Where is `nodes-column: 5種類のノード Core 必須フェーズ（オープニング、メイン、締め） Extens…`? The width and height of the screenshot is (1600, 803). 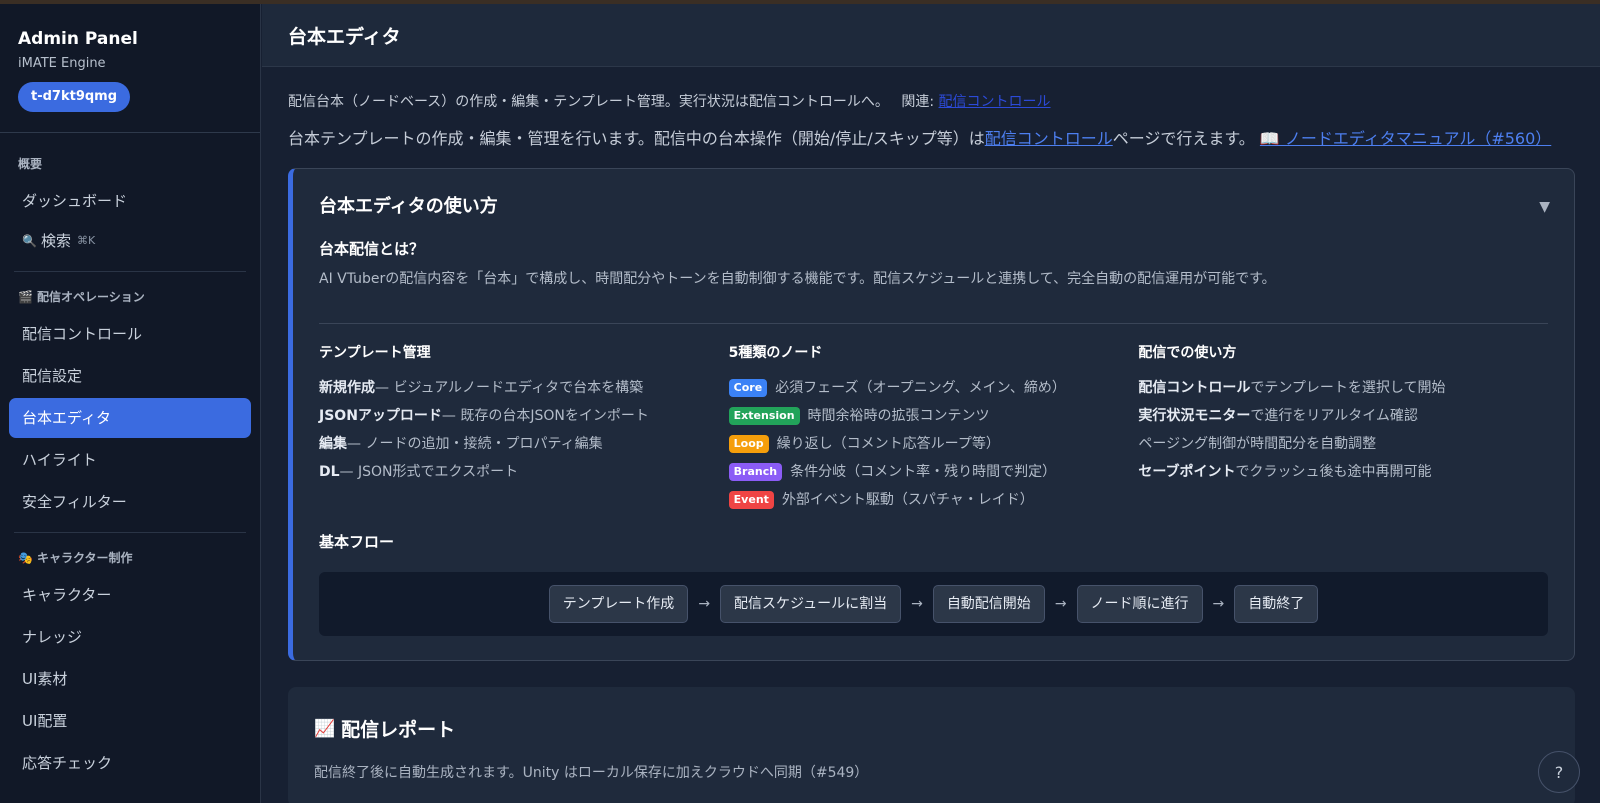
nodes-column: 5種類のノード Core 必須フェーズ（オープニング、メイン、締め） Extens… is located at coordinates (933, 429).